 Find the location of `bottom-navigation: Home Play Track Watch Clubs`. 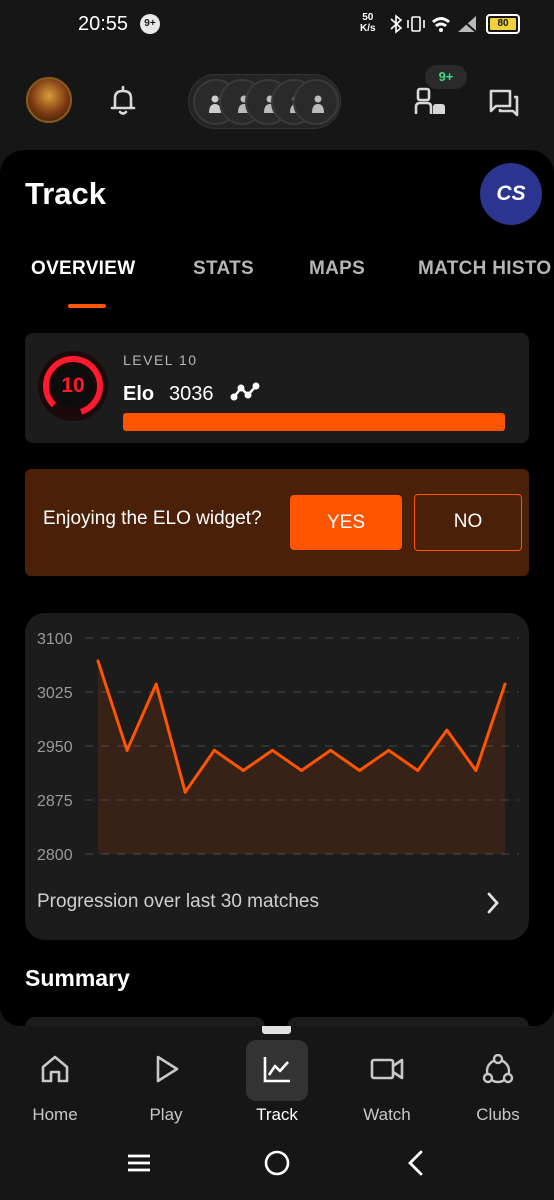

bottom-navigation: Home Play Track Watch Clubs is located at coordinates (277, 1082).